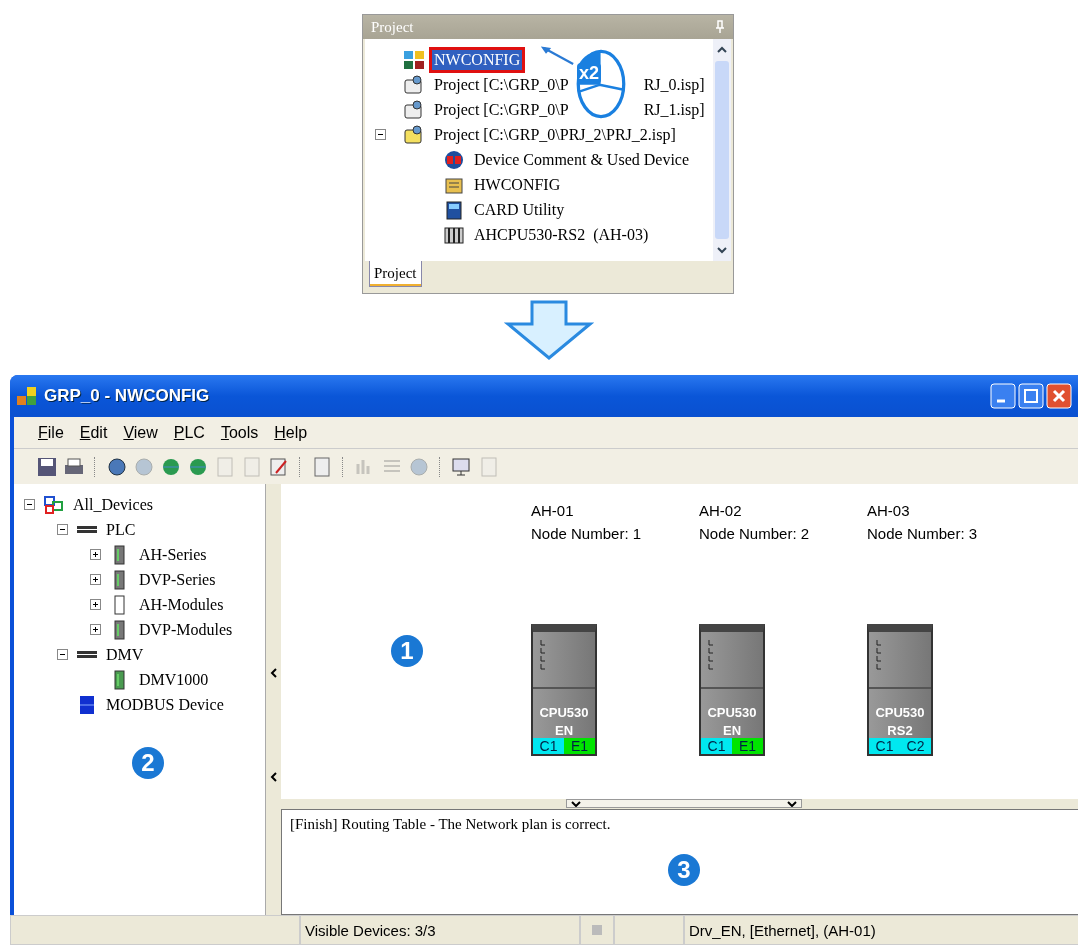 This screenshot has height=945, width=1078. What do you see at coordinates (881, 930) in the screenshot?
I see `status-text: Drv_EN, [Ethernet], (AH-01)` at bounding box center [881, 930].